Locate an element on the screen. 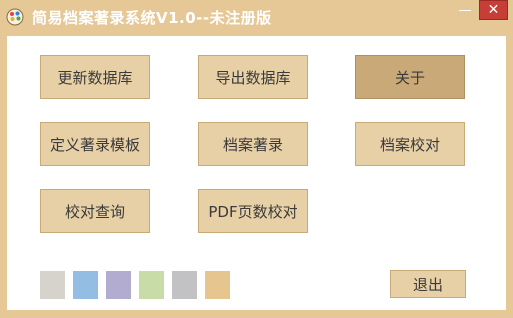  close-icon: ✕ is located at coordinates (493, 10).